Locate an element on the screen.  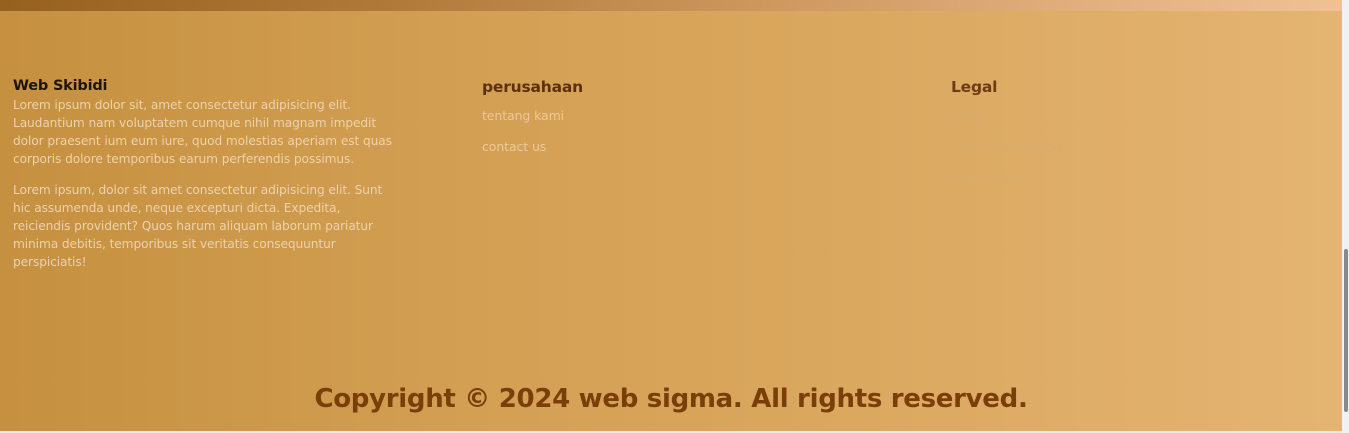
footer-company-column: perusahaan tentang kami contact us is located at coordinates (632, 123).